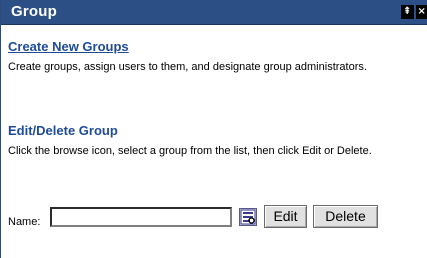  Describe the element at coordinates (68, 46) in the screenshot. I see `create-new-groups-link: Create New Groups` at that location.